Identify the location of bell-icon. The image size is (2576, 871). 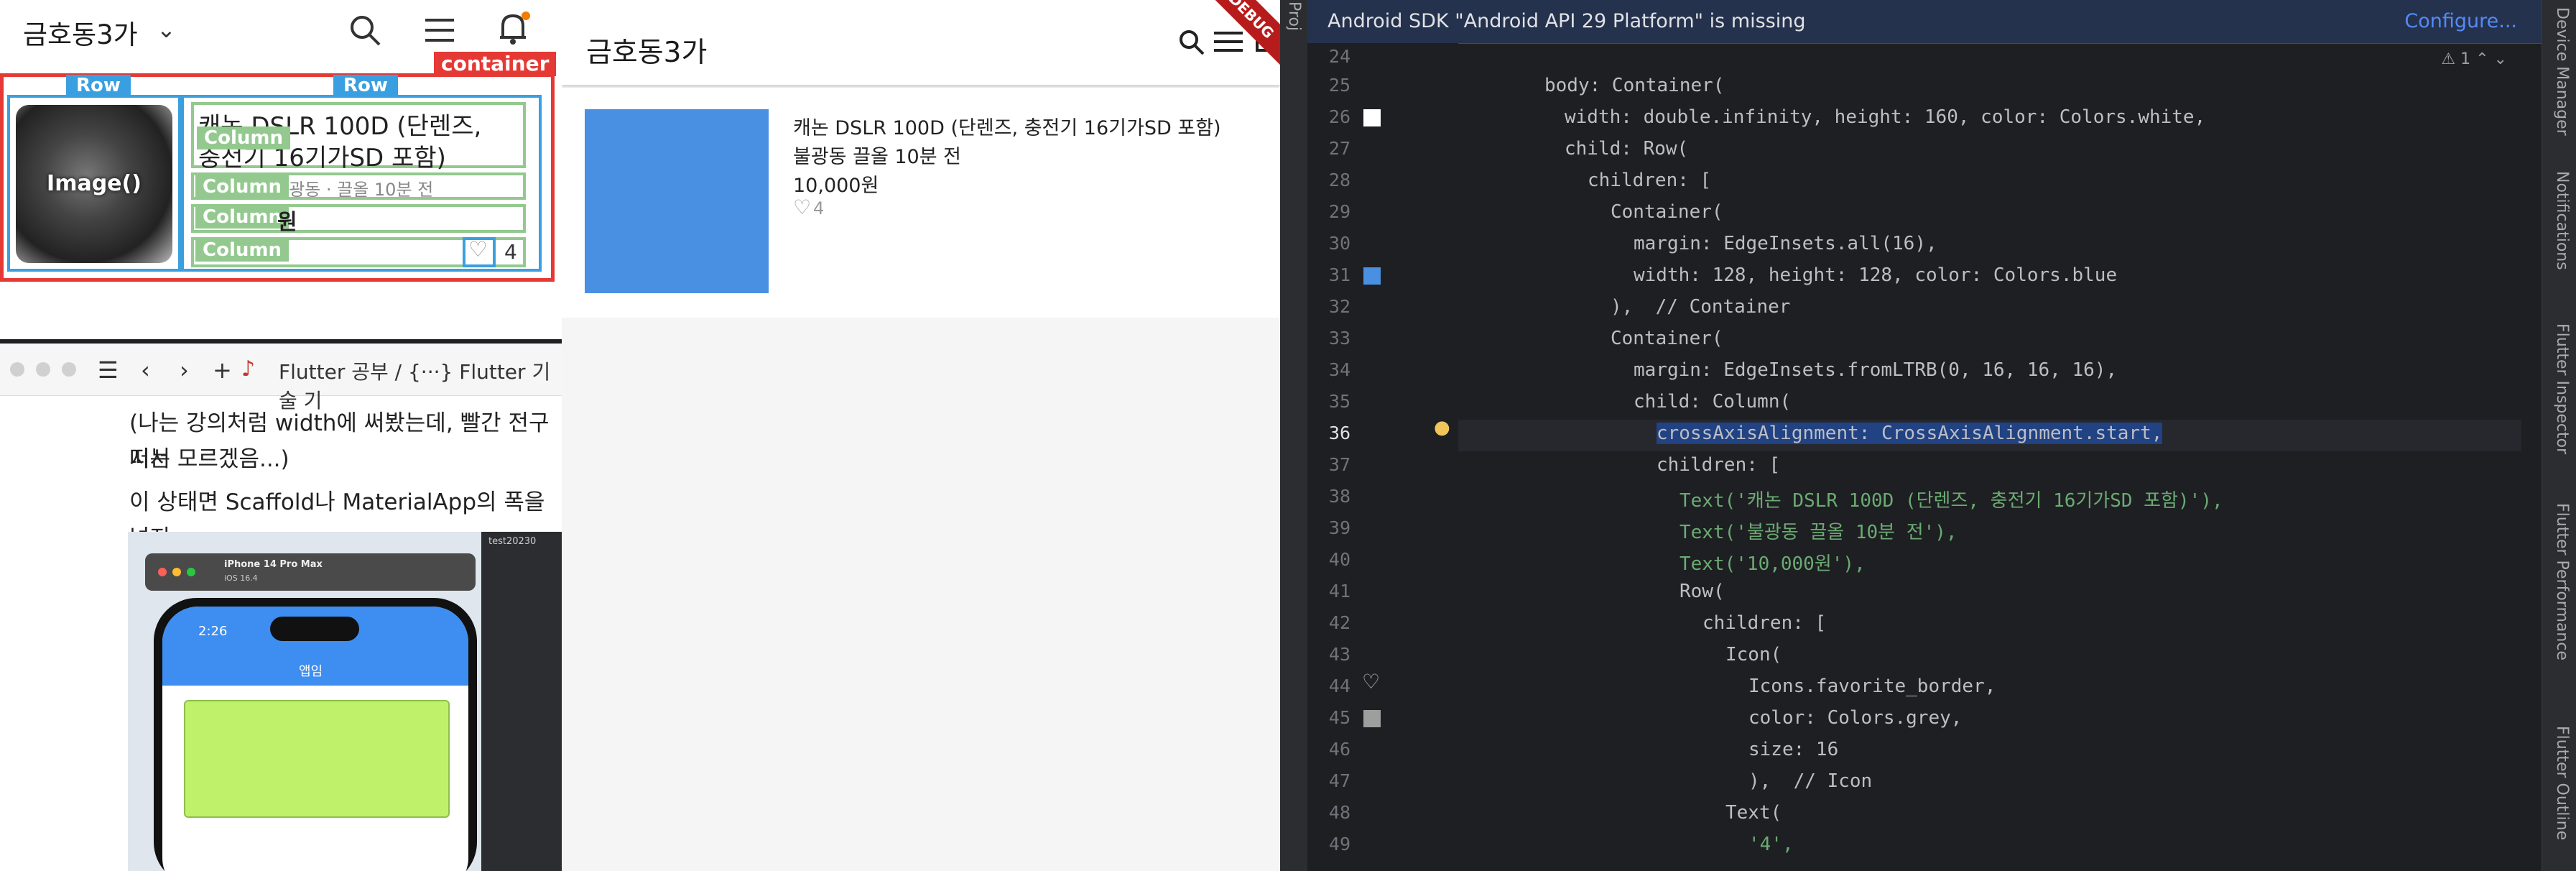
(513, 29).